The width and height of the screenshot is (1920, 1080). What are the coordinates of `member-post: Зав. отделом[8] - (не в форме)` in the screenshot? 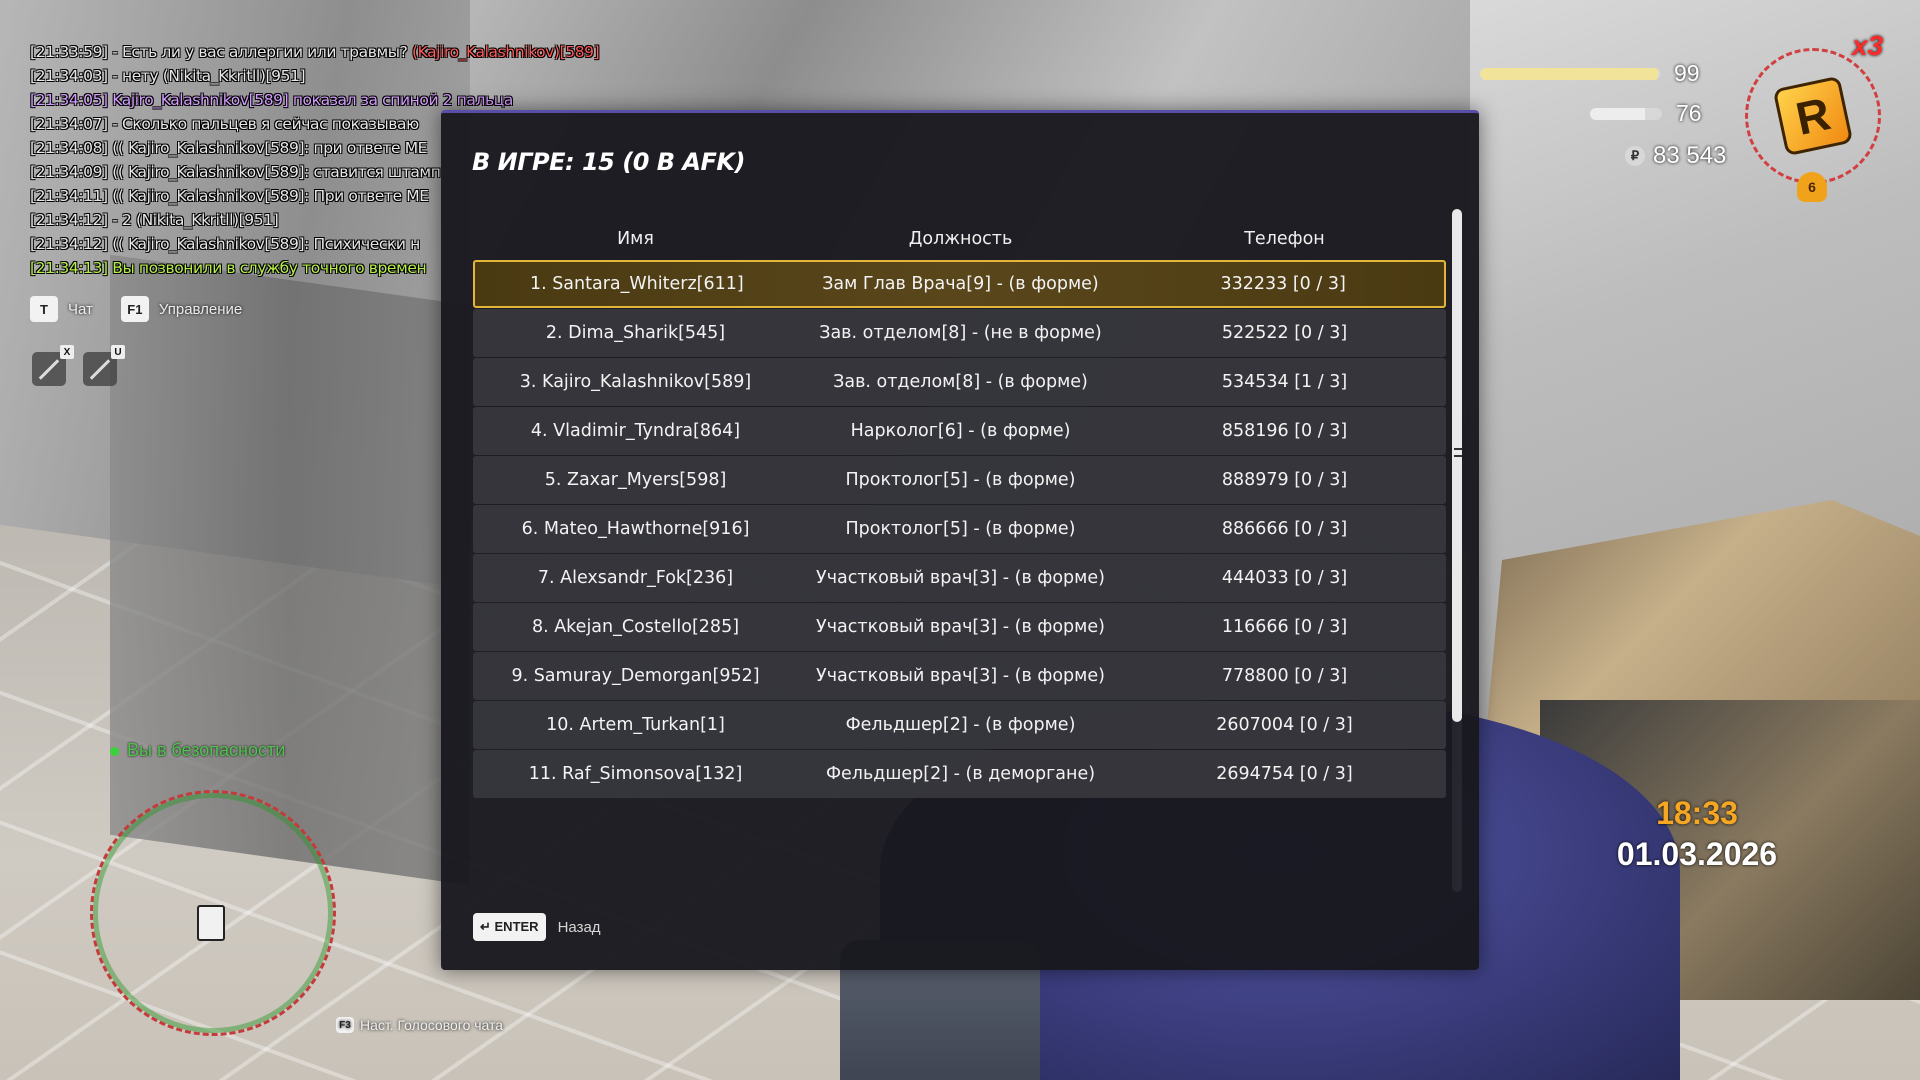 It's located at (960, 333).